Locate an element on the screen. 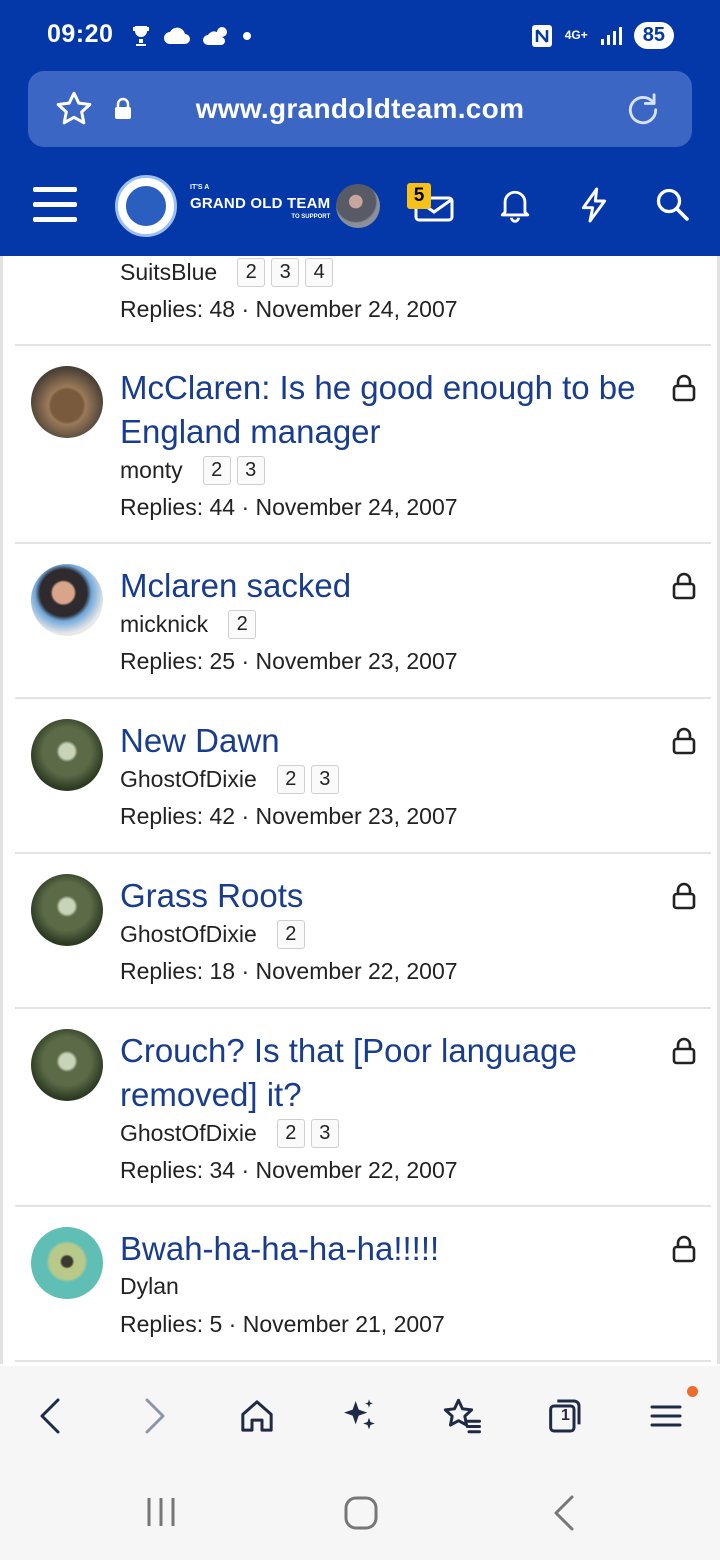  user-avatar is located at coordinates (358, 206).